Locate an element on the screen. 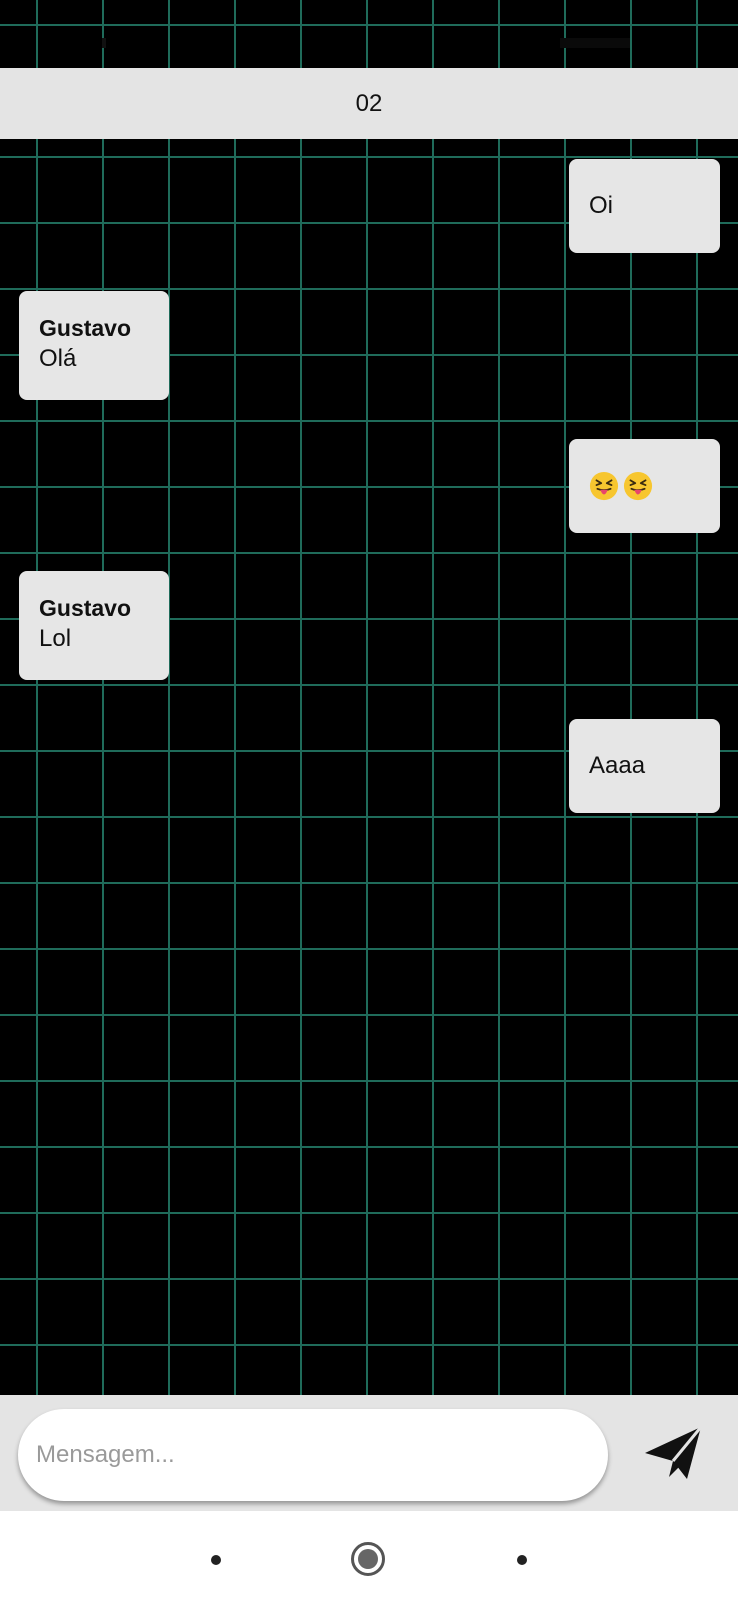 The image size is (738, 1600). message-bubble-incoming: Gustavo Lol is located at coordinates (94, 625).